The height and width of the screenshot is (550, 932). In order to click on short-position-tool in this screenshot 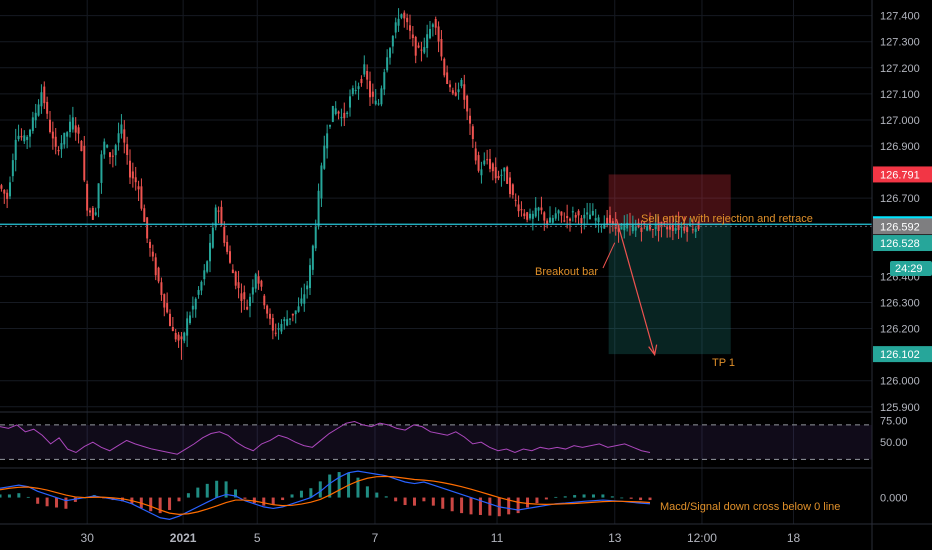, I will do `click(669, 264)`.